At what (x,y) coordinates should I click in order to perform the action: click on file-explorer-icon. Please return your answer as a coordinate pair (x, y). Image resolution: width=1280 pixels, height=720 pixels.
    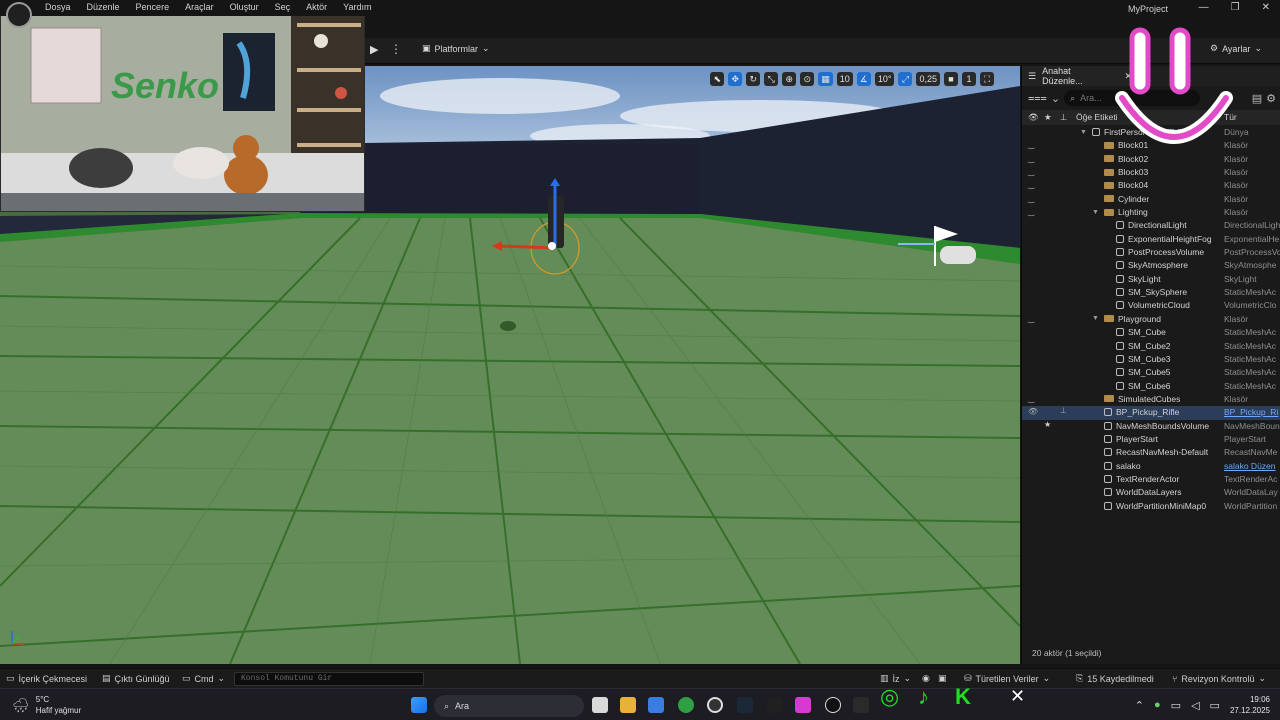
    Looking at the image, I should click on (628, 705).